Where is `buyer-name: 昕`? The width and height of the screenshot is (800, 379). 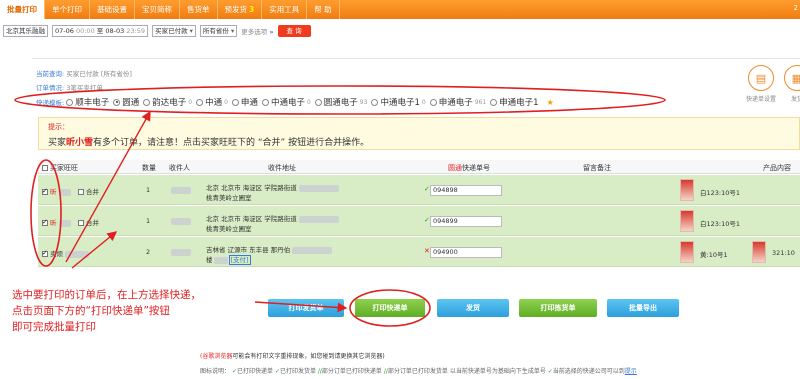
buyer-name: 昕 is located at coordinates (53, 192).